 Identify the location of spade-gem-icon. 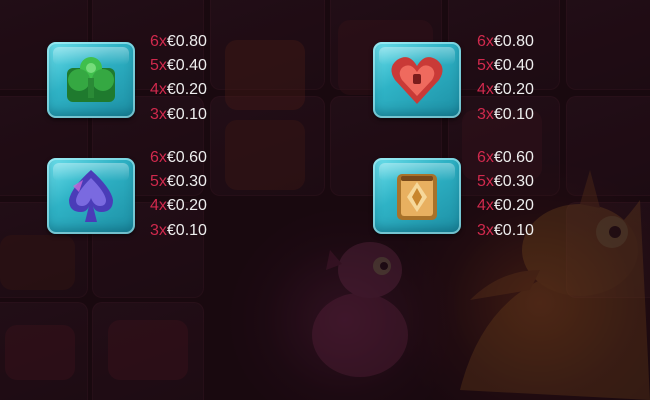
(91, 196).